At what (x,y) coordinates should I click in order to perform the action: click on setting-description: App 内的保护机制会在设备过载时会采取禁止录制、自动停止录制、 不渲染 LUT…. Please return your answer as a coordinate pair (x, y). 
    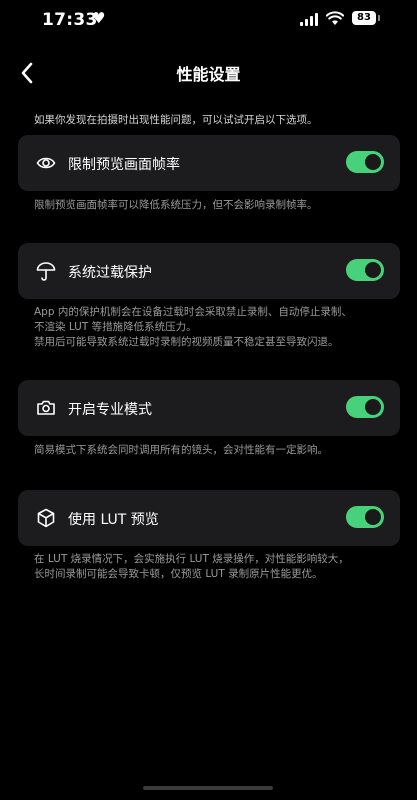
    Looking at the image, I should click on (214, 327).